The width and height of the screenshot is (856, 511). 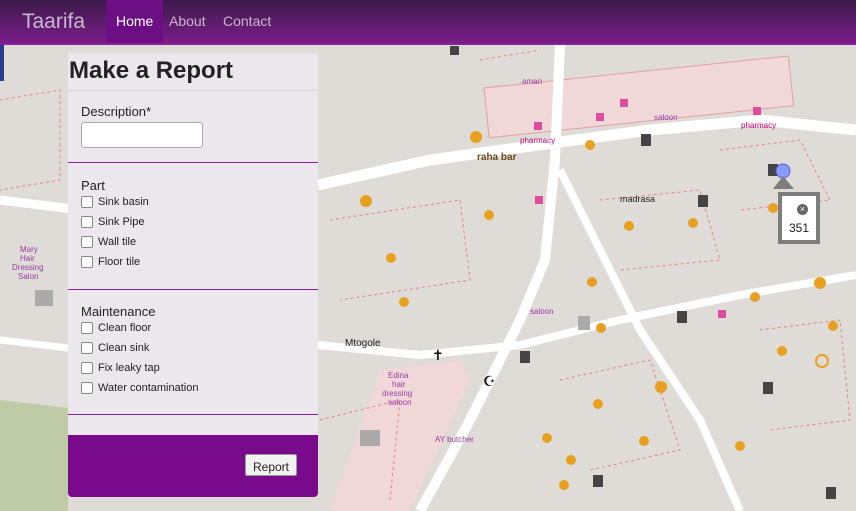 I want to click on svg-text: dressing, so click(x=397, y=393).